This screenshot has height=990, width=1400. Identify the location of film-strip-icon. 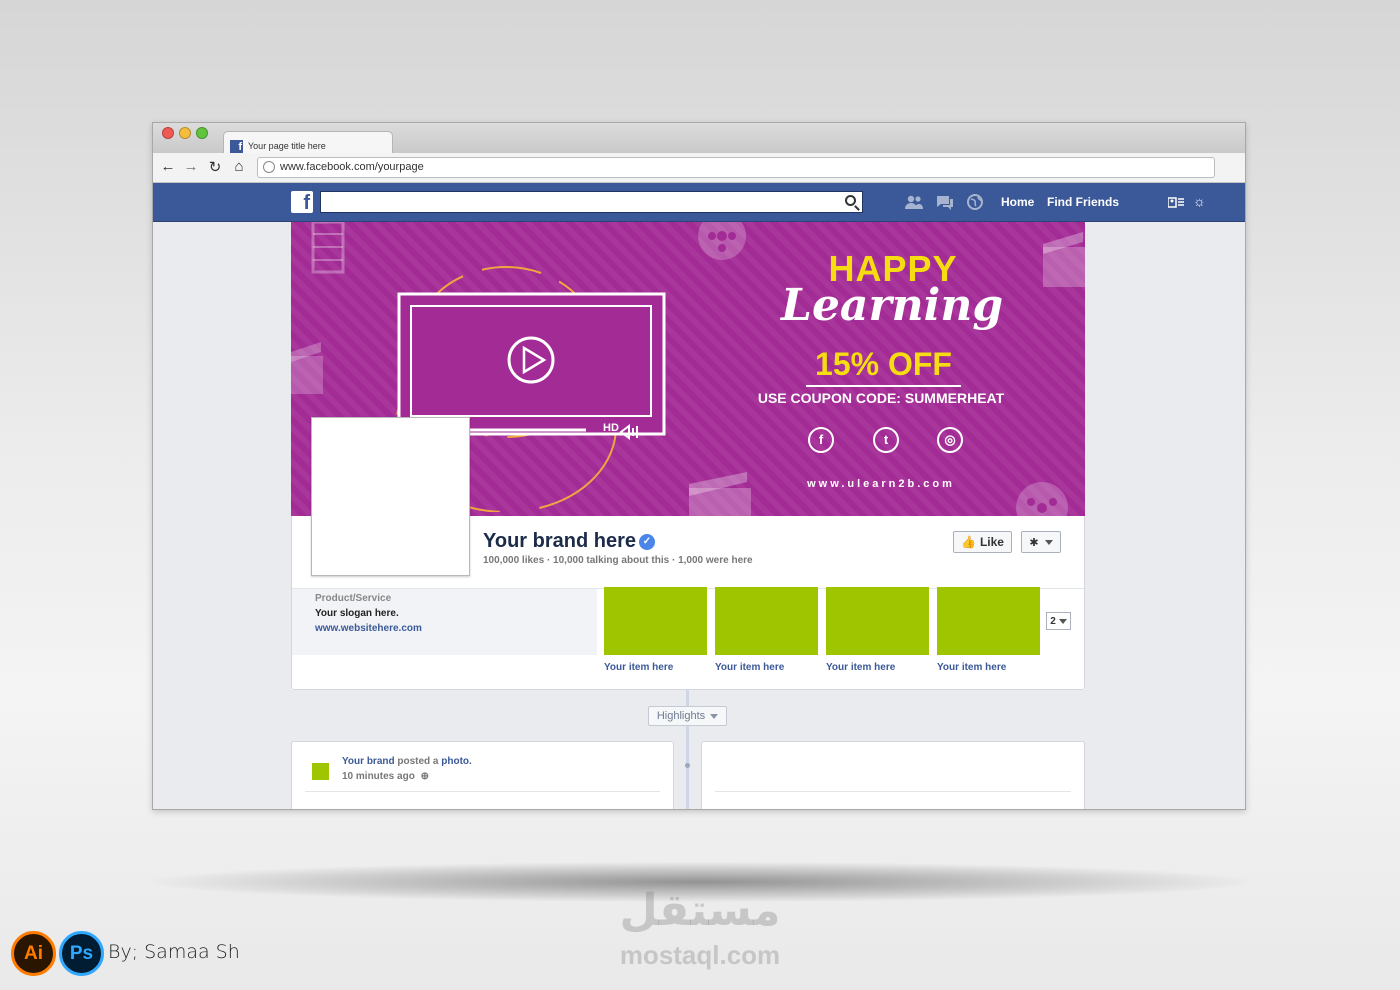
(328, 248).